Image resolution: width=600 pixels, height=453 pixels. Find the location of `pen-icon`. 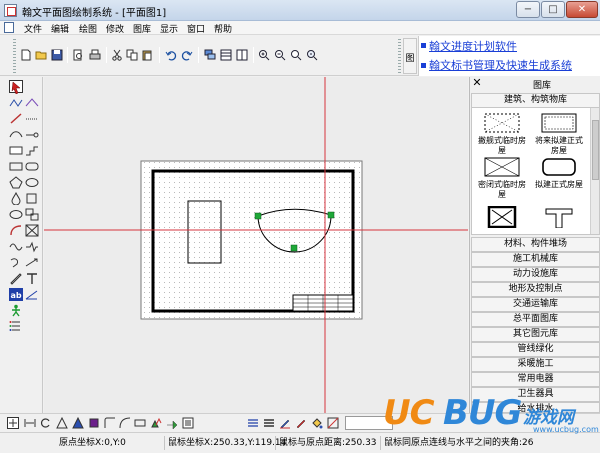

pen-icon is located at coordinates (285, 423).